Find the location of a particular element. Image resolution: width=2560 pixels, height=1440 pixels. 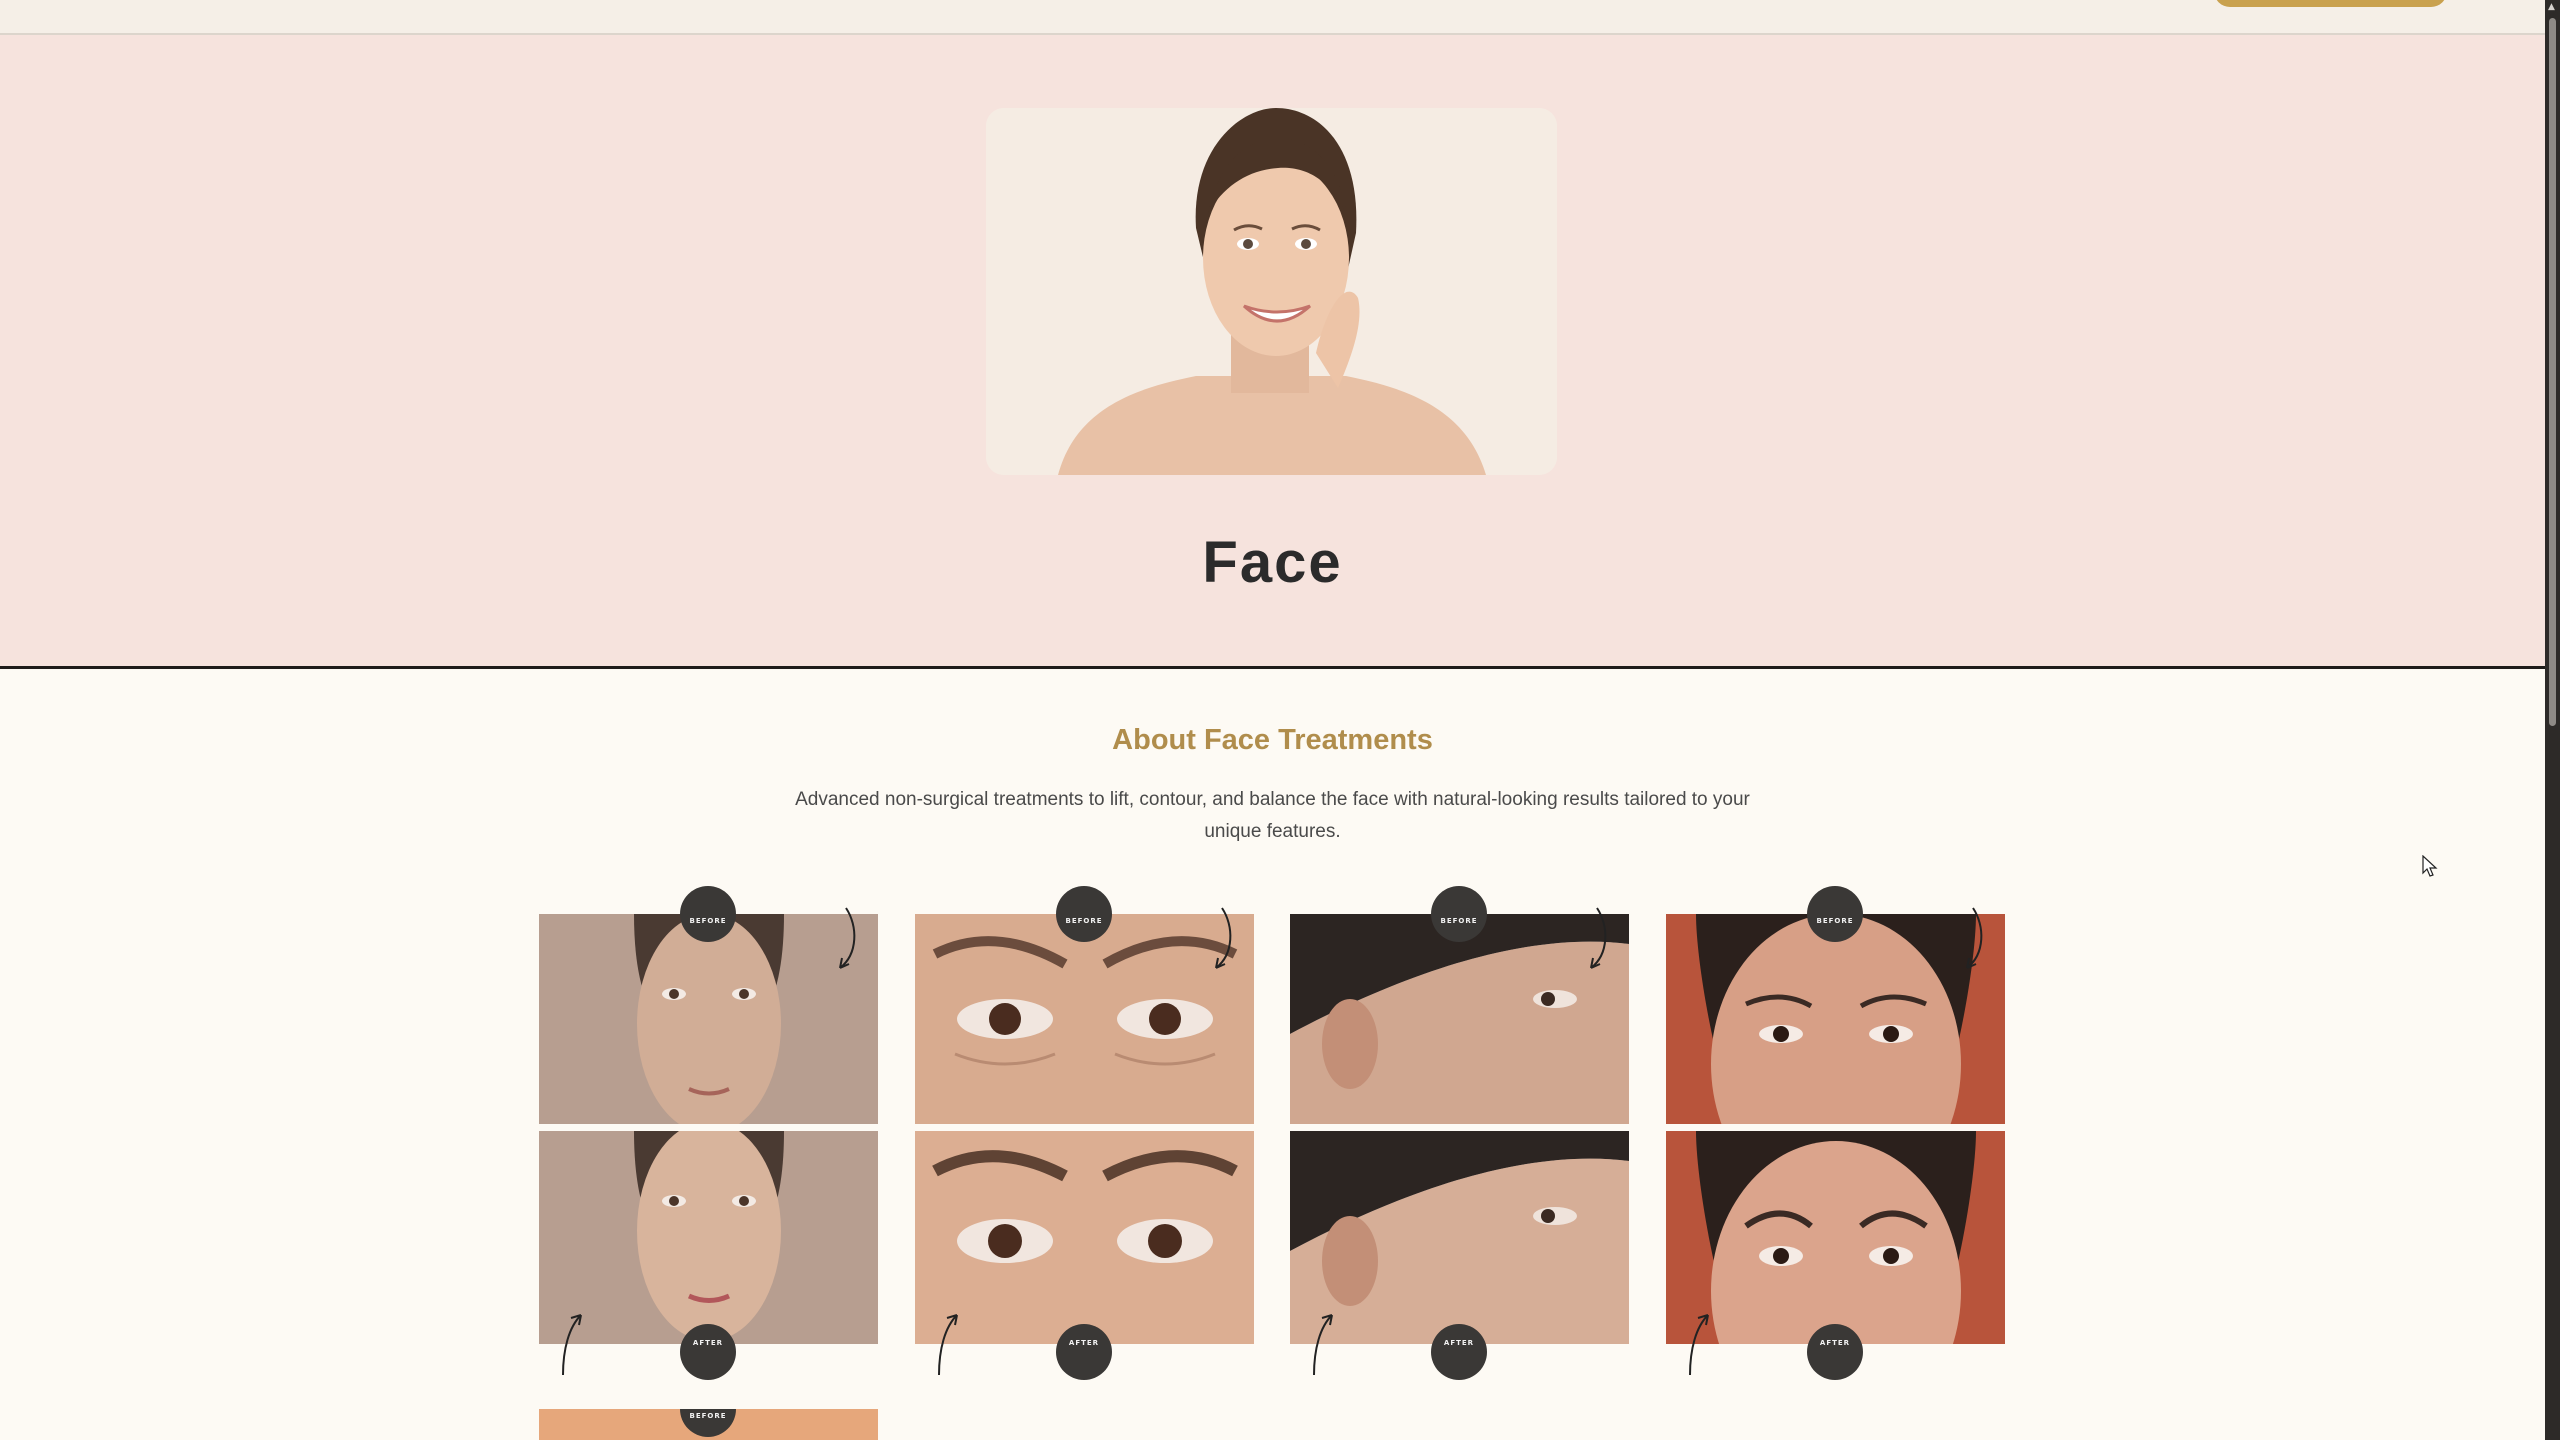

before-after-card-partial: BEFORE is located at coordinates (708, 1424).